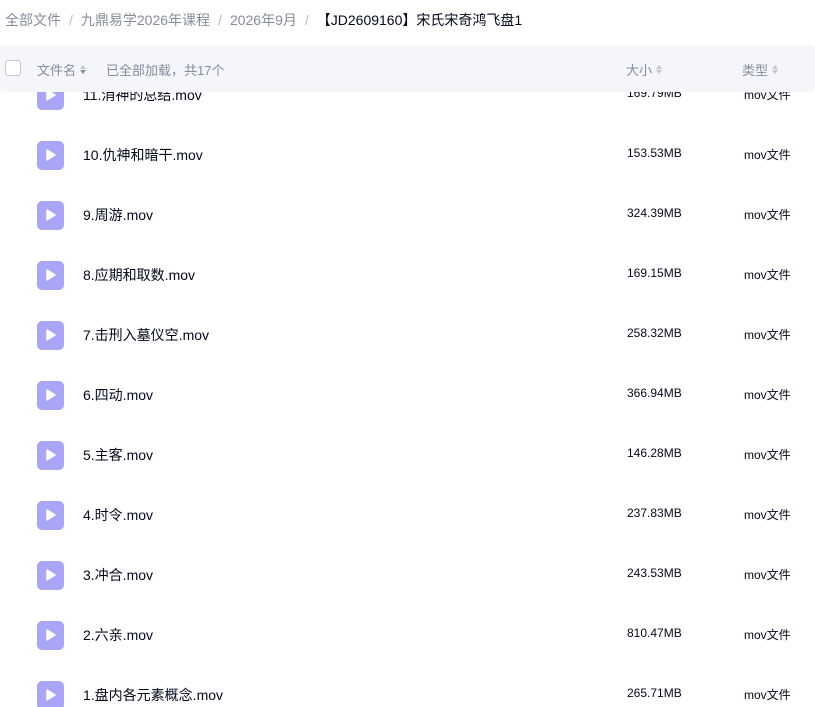  I want to click on file-row: 2.六亲.mov 810.47MB mov文件, so click(407, 635).